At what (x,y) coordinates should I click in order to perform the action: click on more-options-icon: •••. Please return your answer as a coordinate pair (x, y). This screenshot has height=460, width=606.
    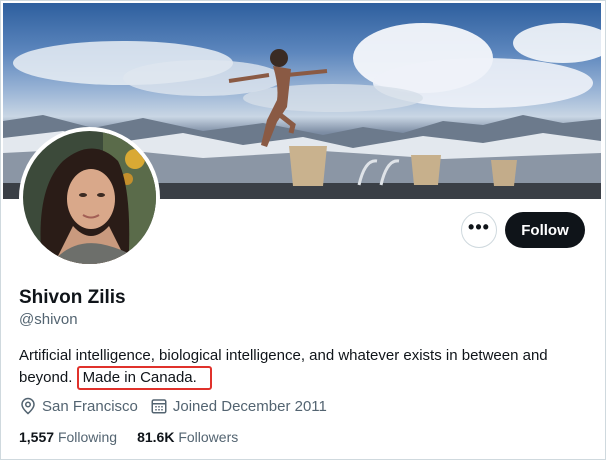
    Looking at the image, I should click on (479, 227).